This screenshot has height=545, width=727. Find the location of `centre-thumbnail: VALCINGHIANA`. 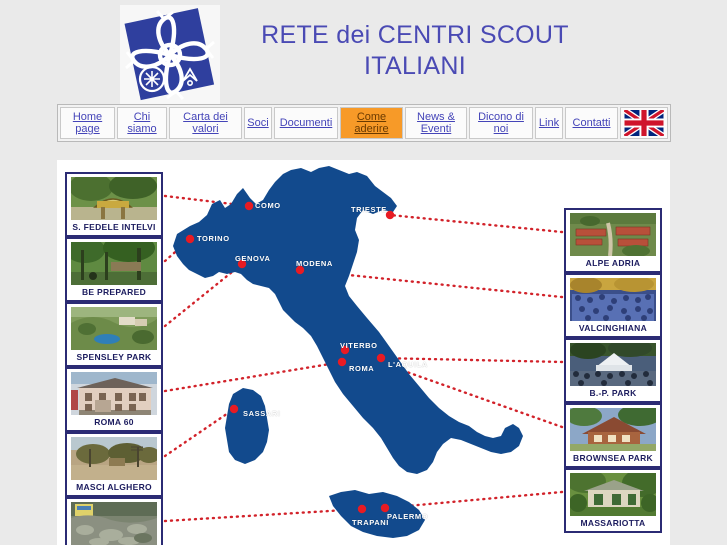

centre-thumbnail: VALCINGHIANA is located at coordinates (613, 305).